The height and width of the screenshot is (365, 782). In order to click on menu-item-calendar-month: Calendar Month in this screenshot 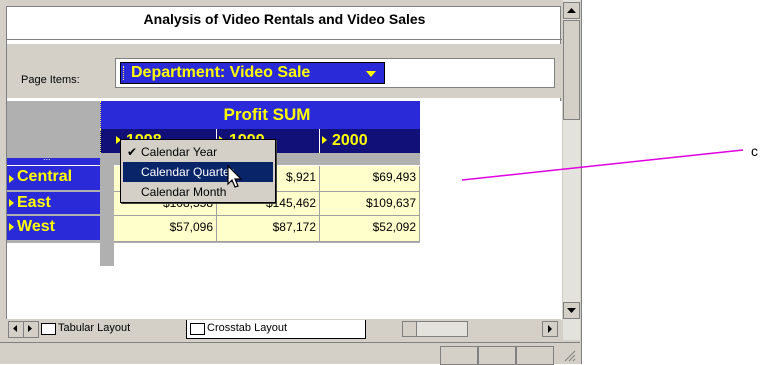, I will do `click(198, 192)`.